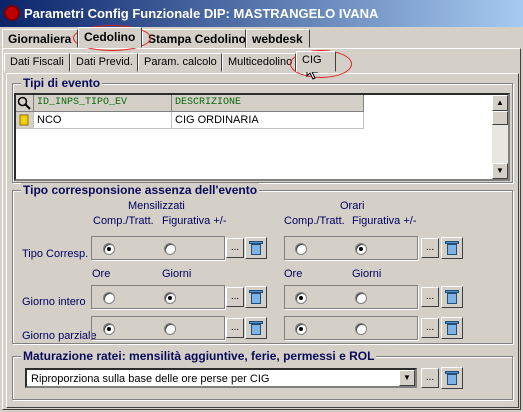  Describe the element at coordinates (104, 62) in the screenshot. I see `tab-dati-previd: Dati Previd.` at that location.